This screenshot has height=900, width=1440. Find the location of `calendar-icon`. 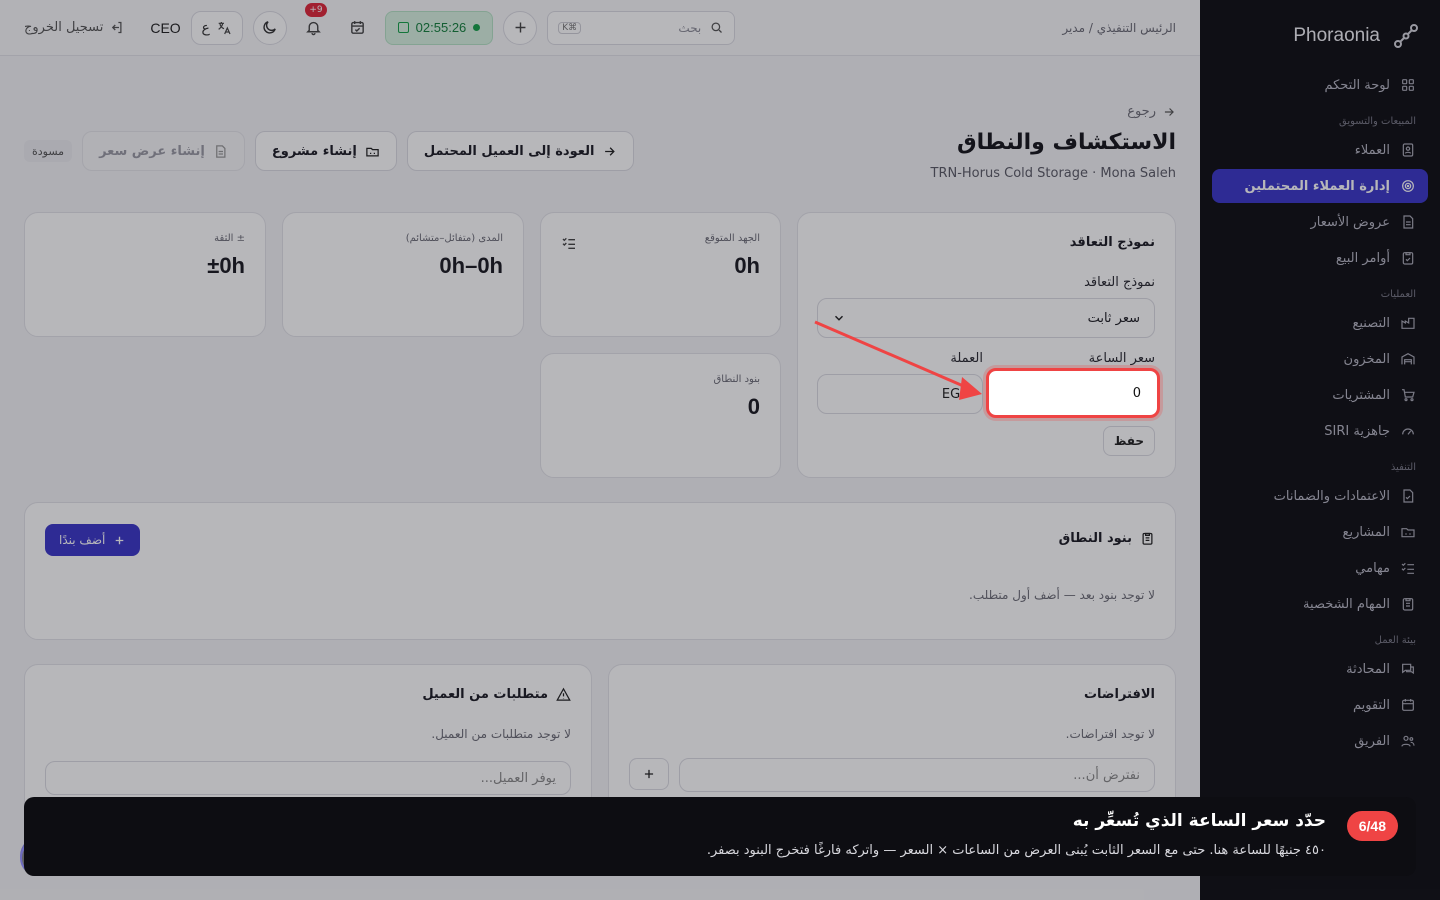

calendar-icon is located at coordinates (1408, 705).